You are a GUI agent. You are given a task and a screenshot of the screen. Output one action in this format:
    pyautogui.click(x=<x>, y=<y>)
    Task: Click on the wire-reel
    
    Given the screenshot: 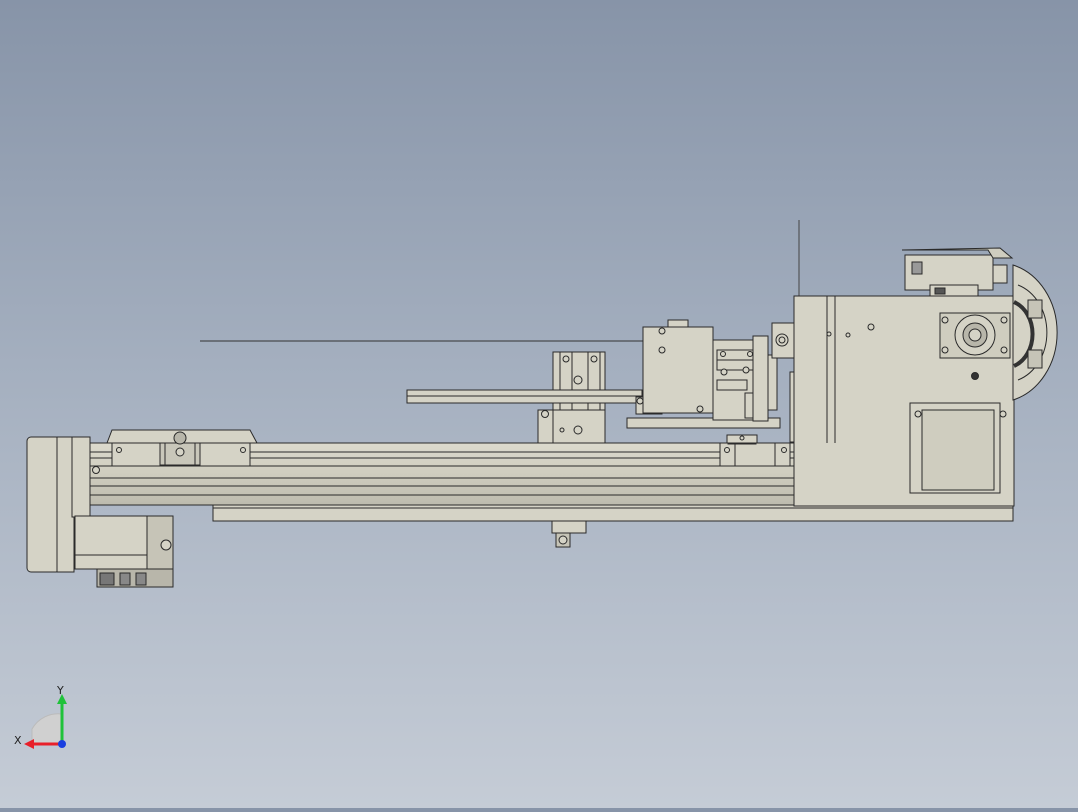 What is the action you would take?
    pyautogui.click(x=1035, y=332)
    